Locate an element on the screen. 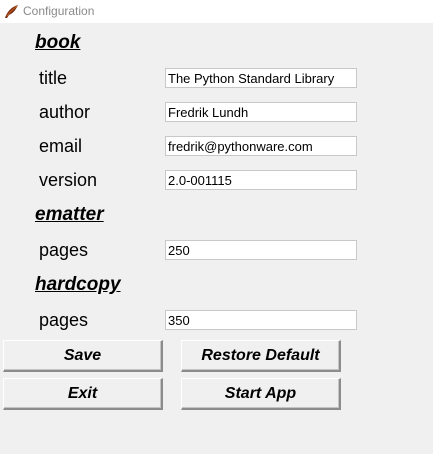 This screenshot has width=433, height=454. version-field is located at coordinates (261, 180).